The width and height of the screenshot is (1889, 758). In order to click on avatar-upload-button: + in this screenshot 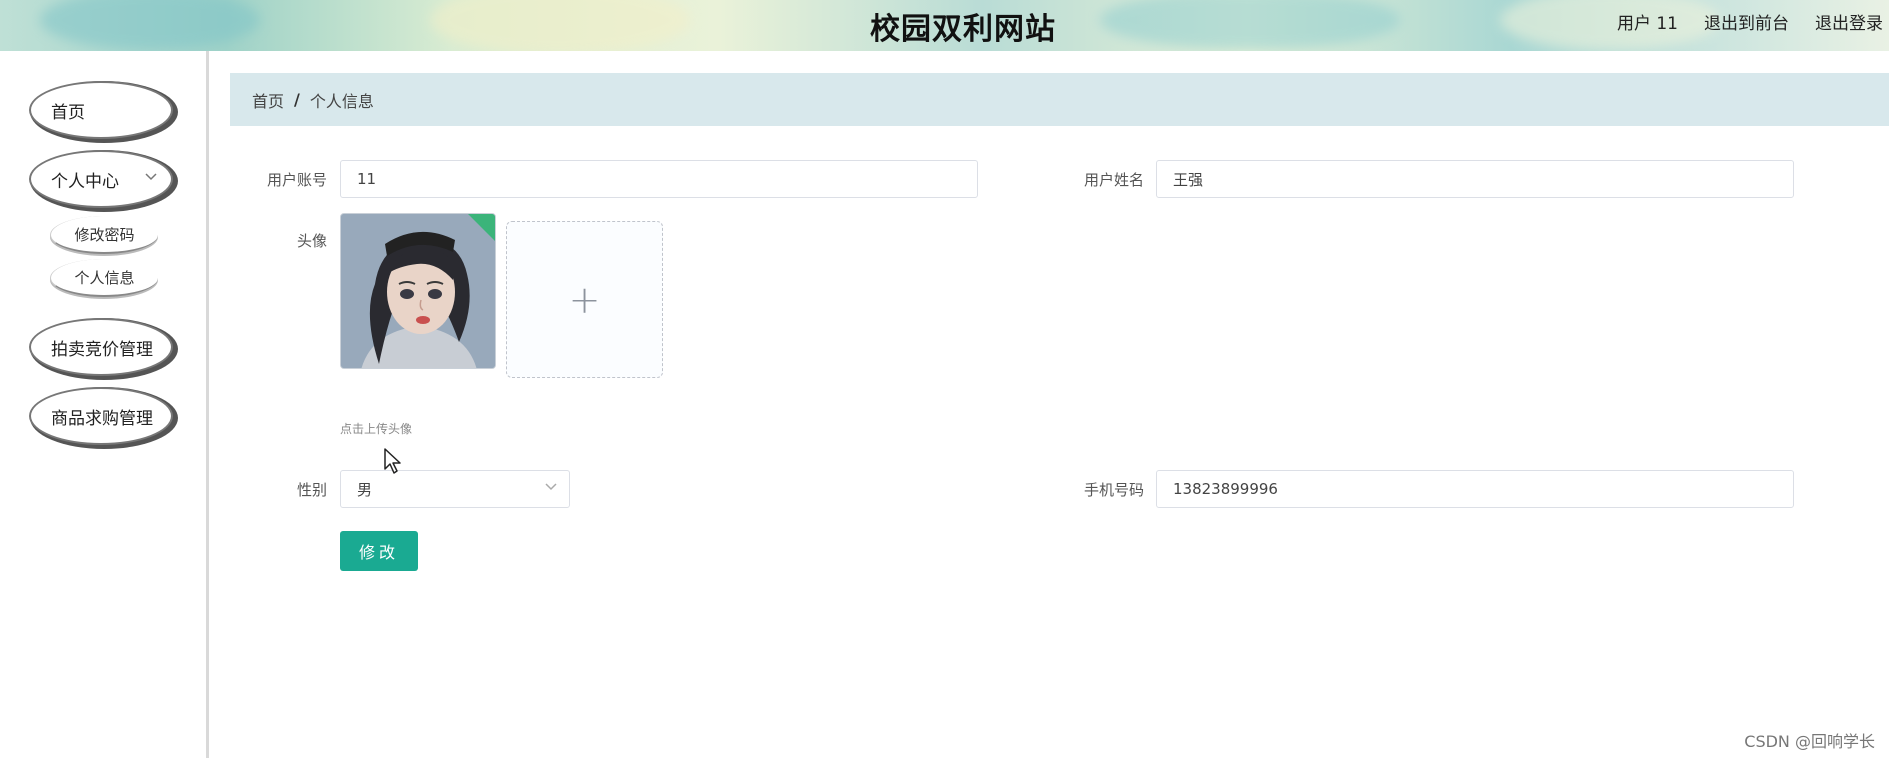, I will do `click(584, 299)`.